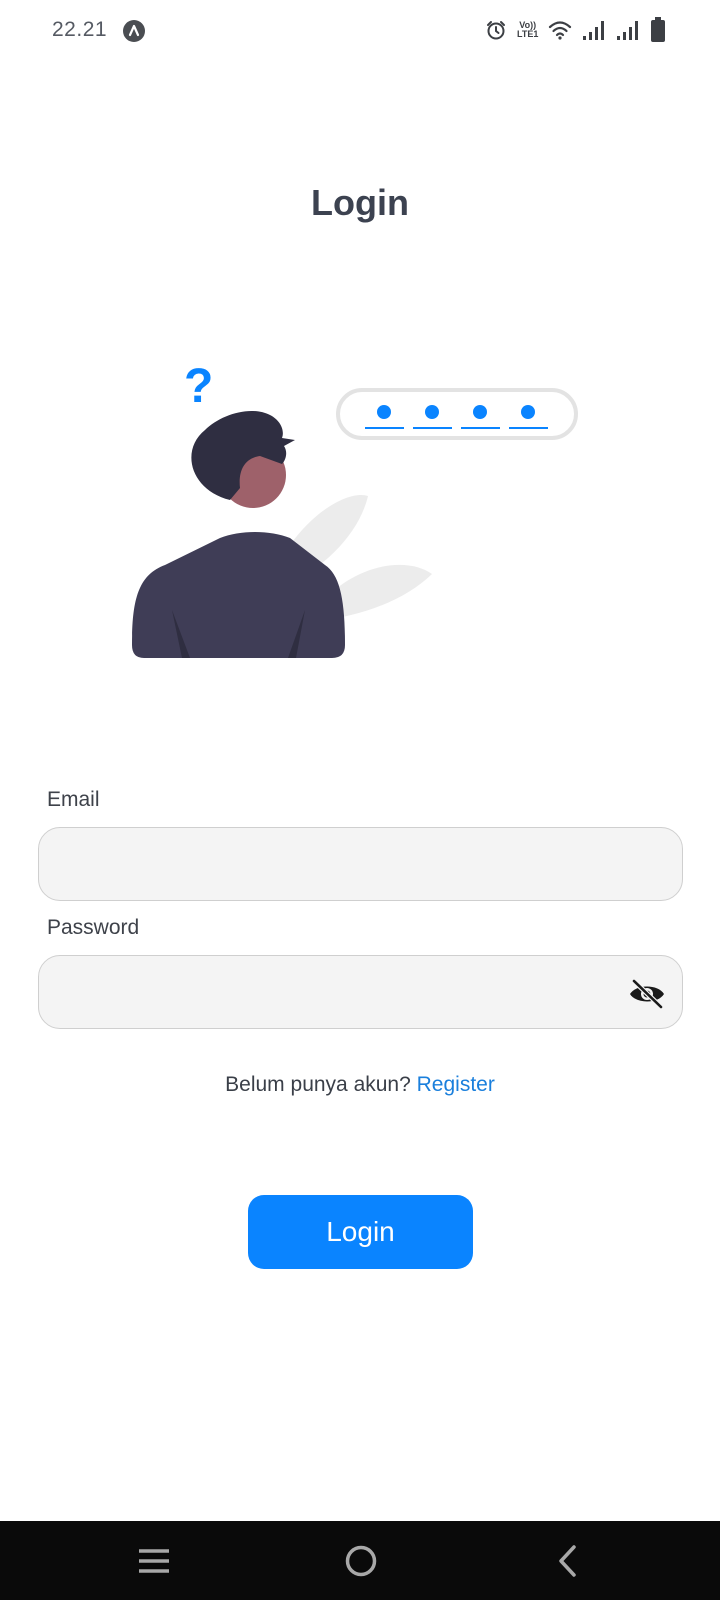 This screenshot has width=720, height=1600. Describe the element at coordinates (80, 29) in the screenshot. I see `status-time: 22.21` at that location.